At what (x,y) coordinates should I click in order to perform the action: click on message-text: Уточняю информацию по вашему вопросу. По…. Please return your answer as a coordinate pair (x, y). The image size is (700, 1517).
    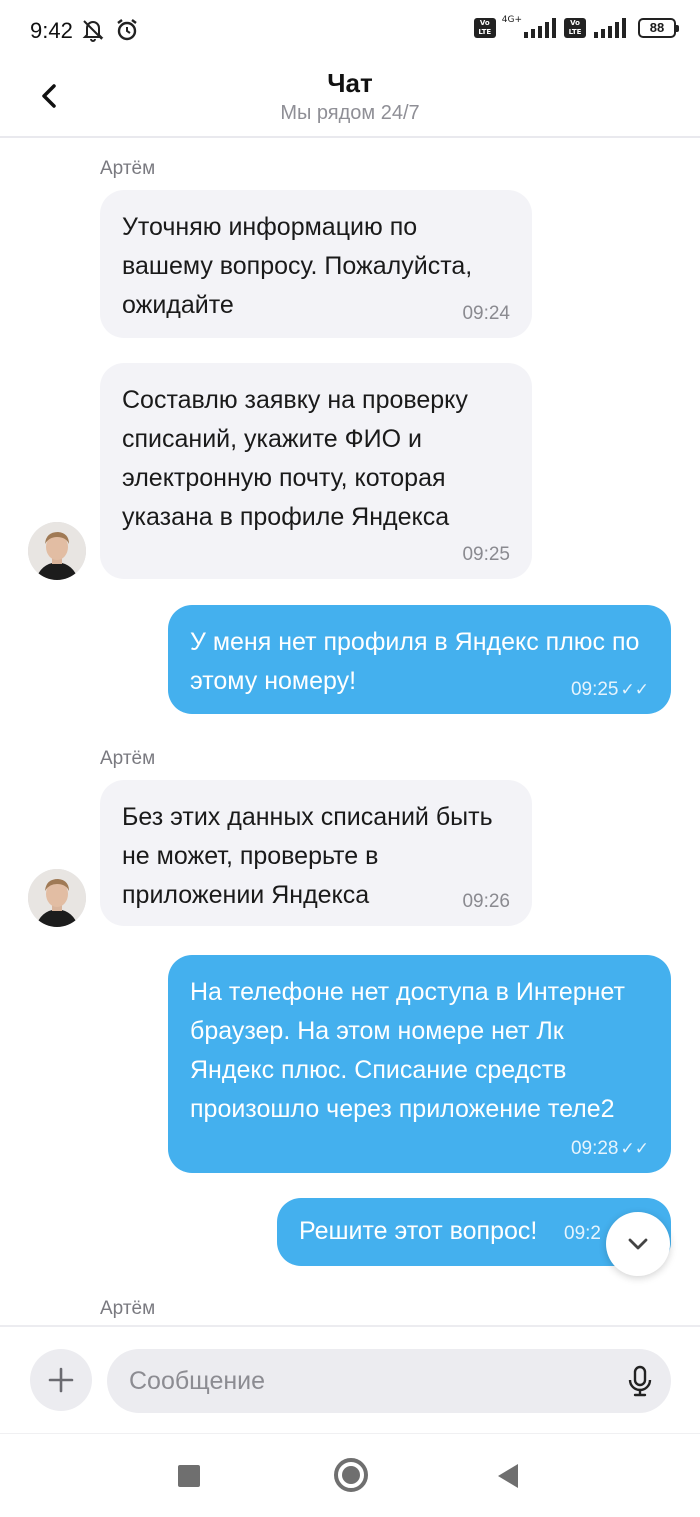
    Looking at the image, I should click on (297, 266).